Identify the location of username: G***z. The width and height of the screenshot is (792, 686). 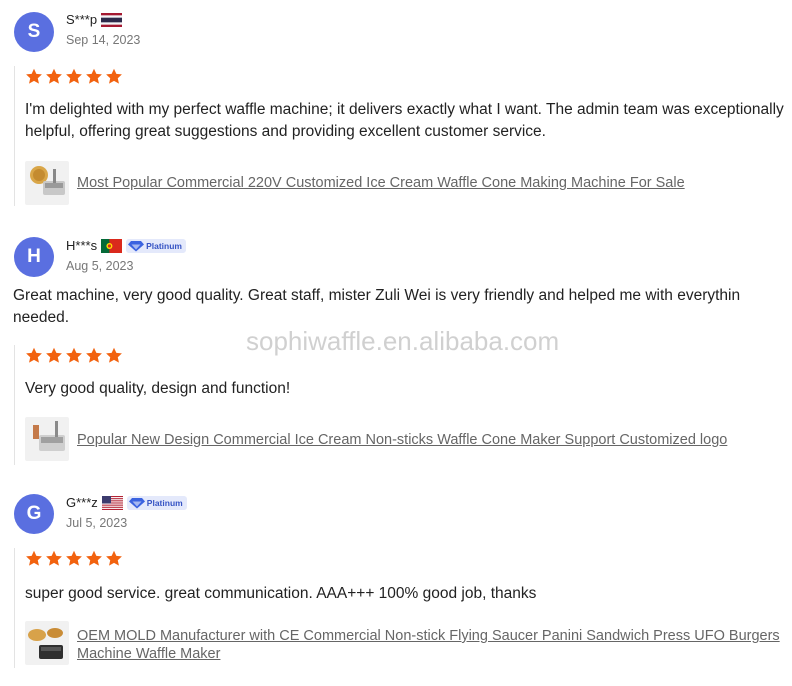
(82, 502).